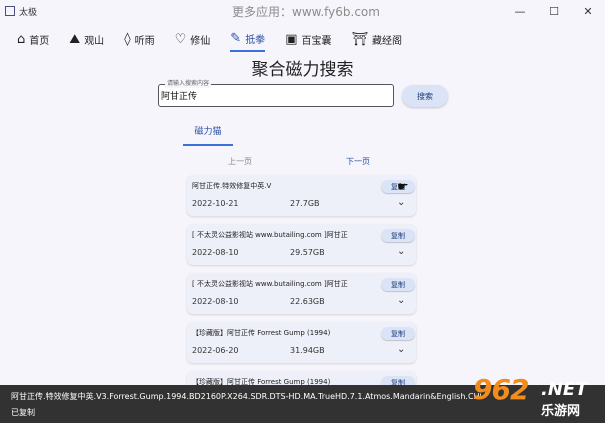 The image size is (605, 423). What do you see at coordinates (306, 12) in the screenshot?
I see `watermark-text: 更多应用：www.fy6b.com` at bounding box center [306, 12].